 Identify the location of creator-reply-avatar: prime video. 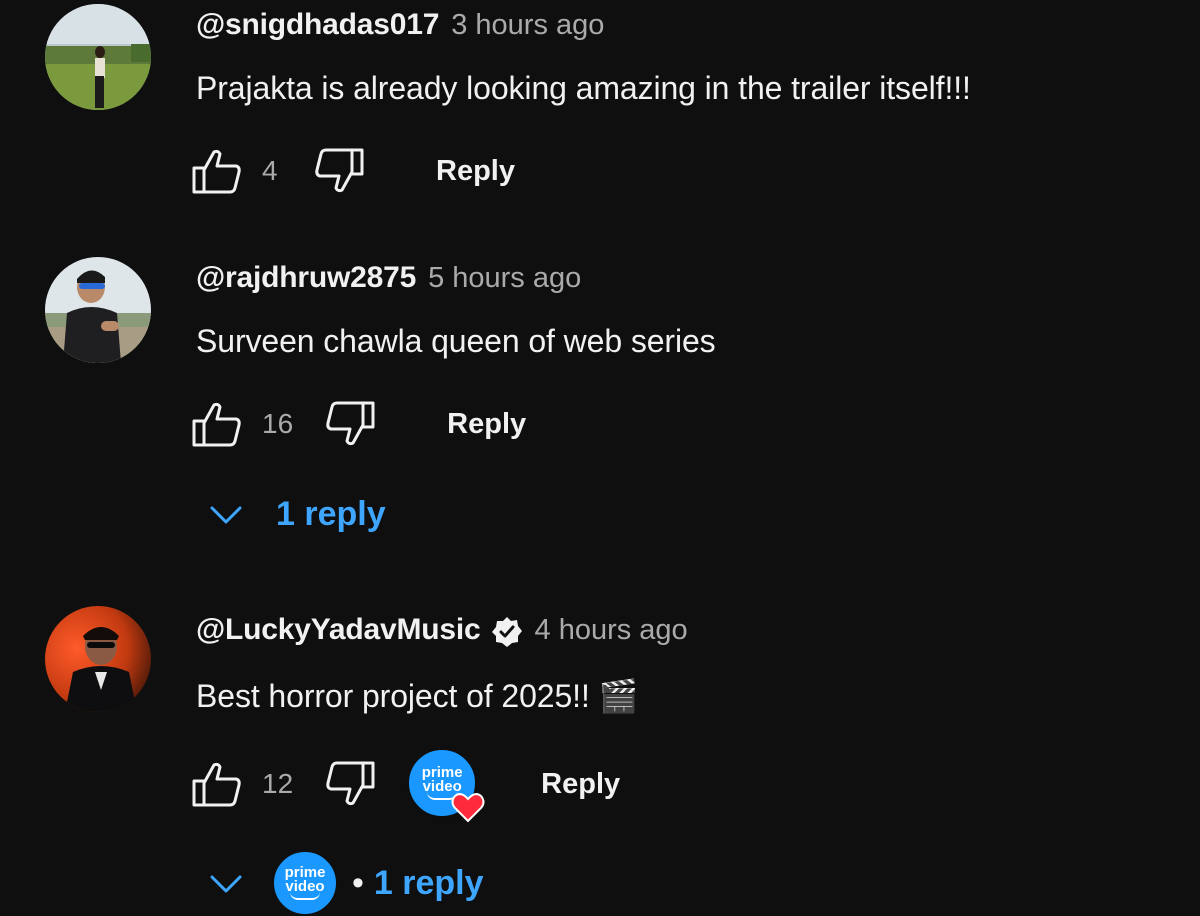
(305, 883).